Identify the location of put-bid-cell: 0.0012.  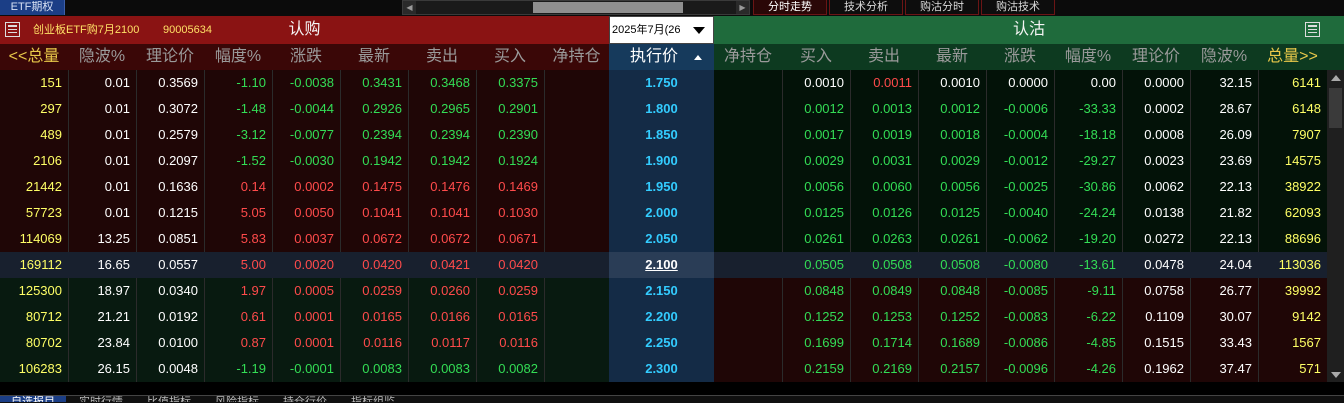
(813, 109).